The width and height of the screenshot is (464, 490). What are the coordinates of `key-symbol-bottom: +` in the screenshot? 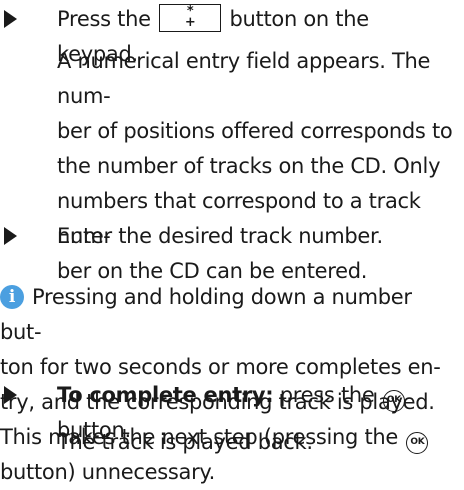 It's located at (190, 22).